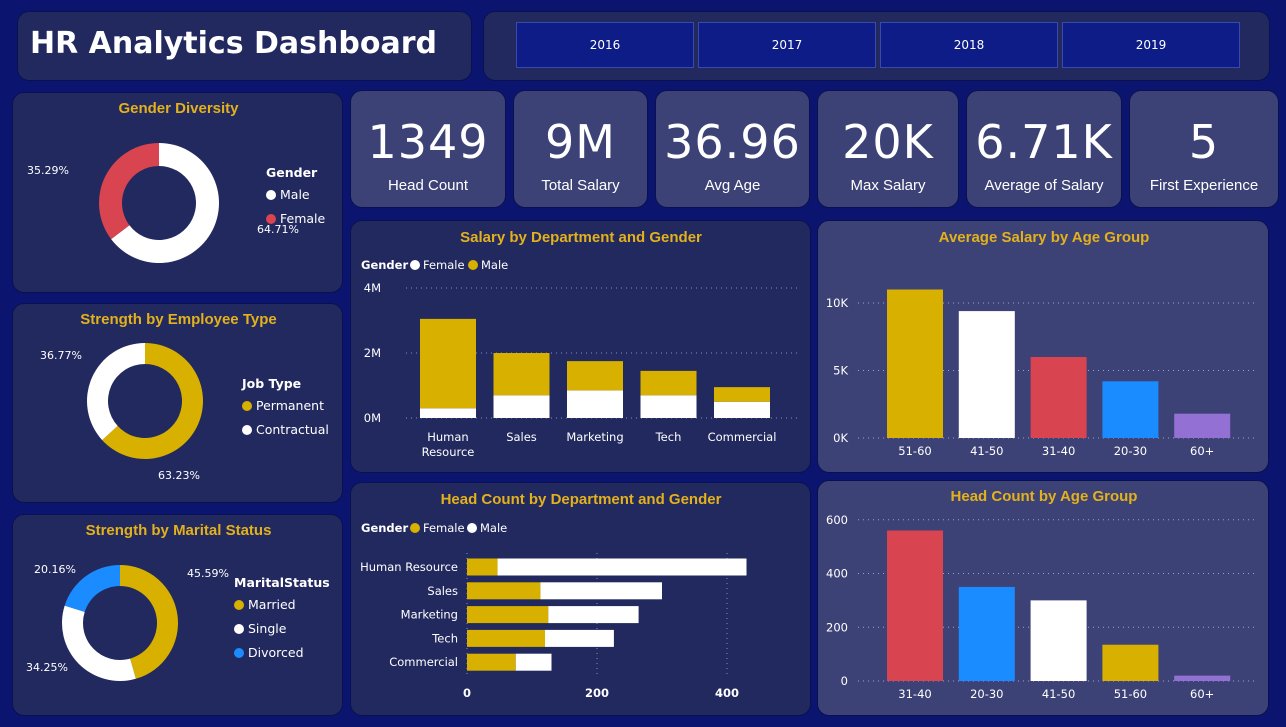 The height and width of the screenshot is (727, 1286). Describe the element at coordinates (409, 567) in the screenshot. I see `y-tick-label: Human Resource` at that location.